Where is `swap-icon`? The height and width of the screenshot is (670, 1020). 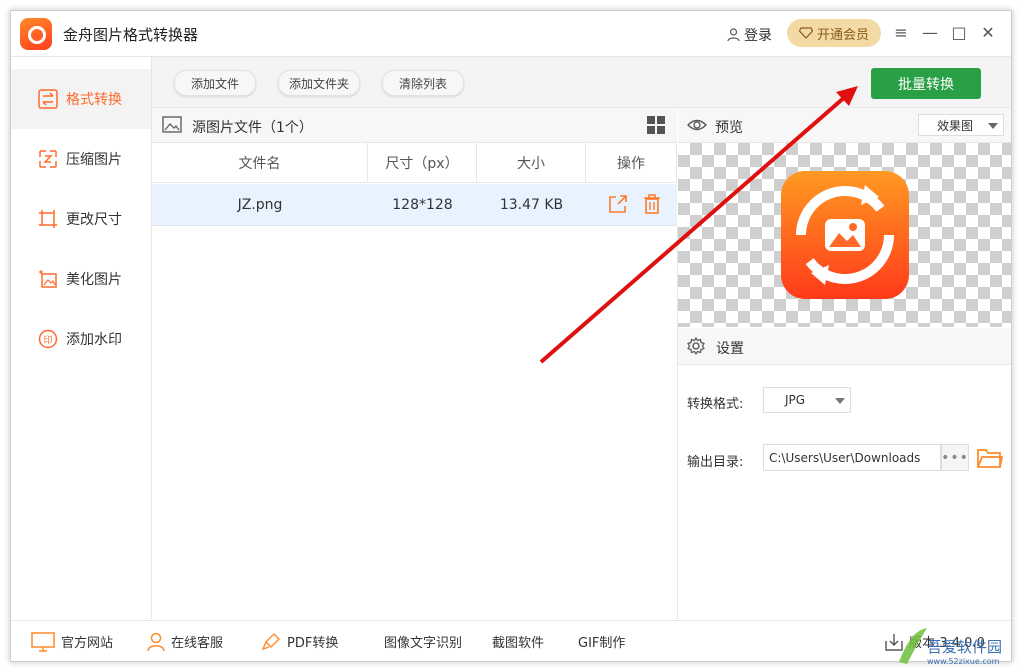 swap-icon is located at coordinates (48, 99).